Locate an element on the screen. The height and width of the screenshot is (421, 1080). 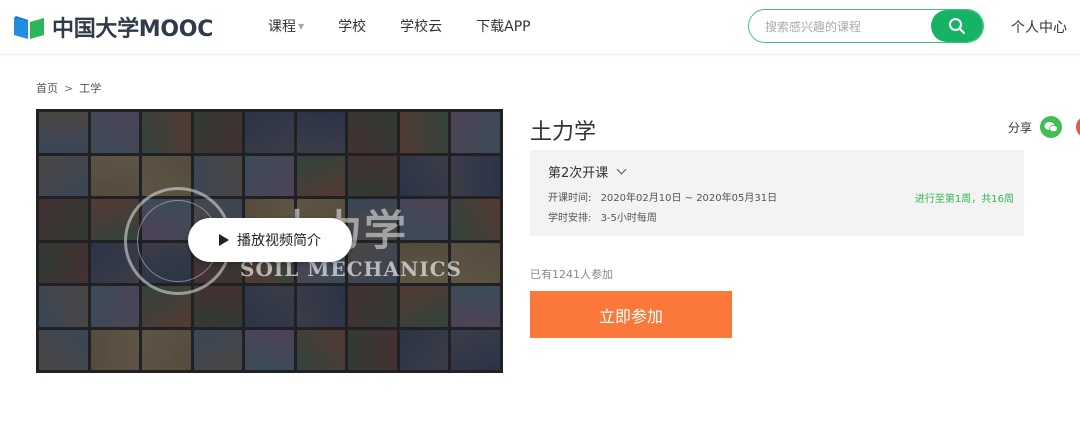
nav-item-label: 下载APP is located at coordinates (503, 27).